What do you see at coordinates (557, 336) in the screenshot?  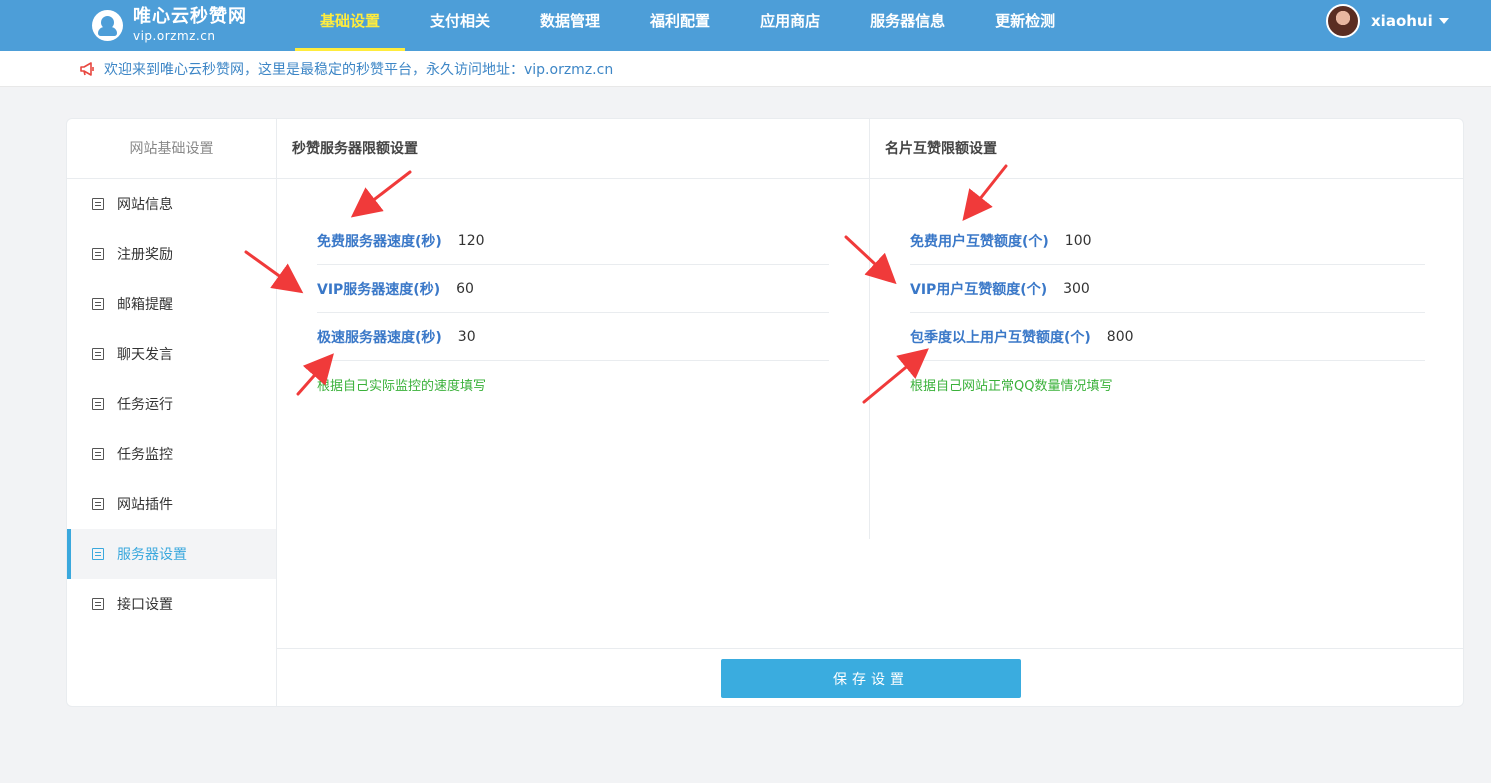 I see `fast-server-speed-input` at bounding box center [557, 336].